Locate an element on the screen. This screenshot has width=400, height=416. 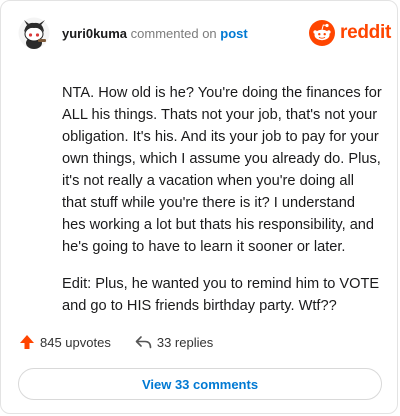
view-comments-button: View 33 comments is located at coordinates (200, 384).